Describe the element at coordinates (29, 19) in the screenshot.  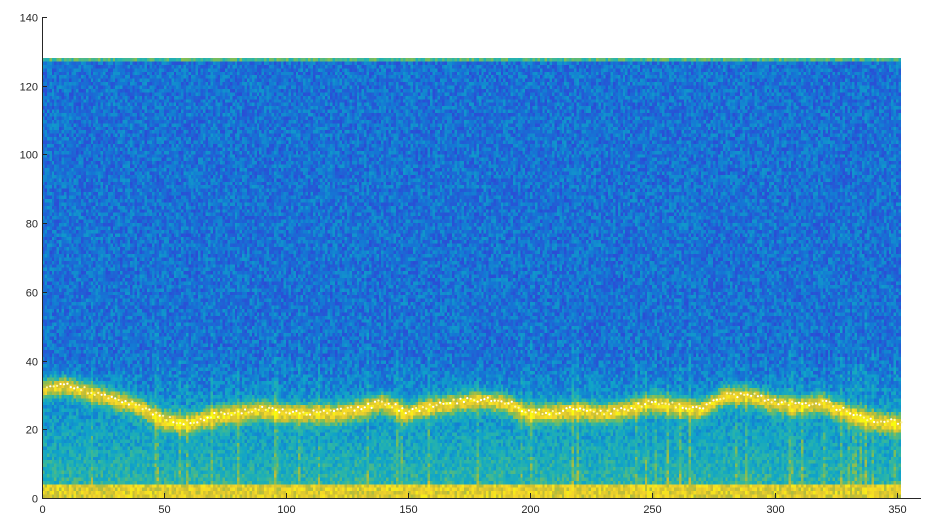
I see `y-tick-label: 140` at that location.